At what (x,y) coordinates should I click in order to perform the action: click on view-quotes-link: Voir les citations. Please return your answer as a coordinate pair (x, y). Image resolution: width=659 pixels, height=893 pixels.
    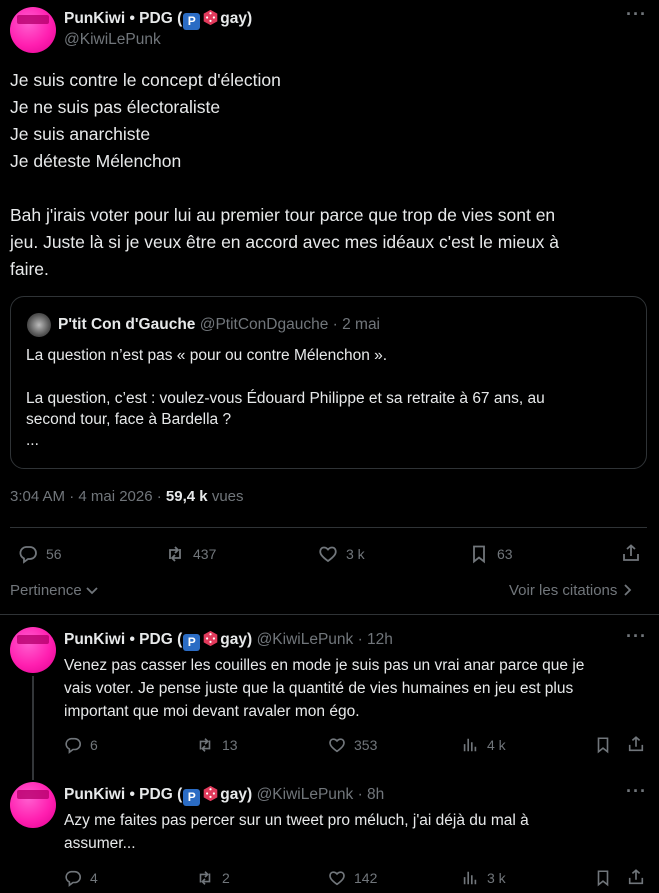
    Looking at the image, I should click on (570, 590).